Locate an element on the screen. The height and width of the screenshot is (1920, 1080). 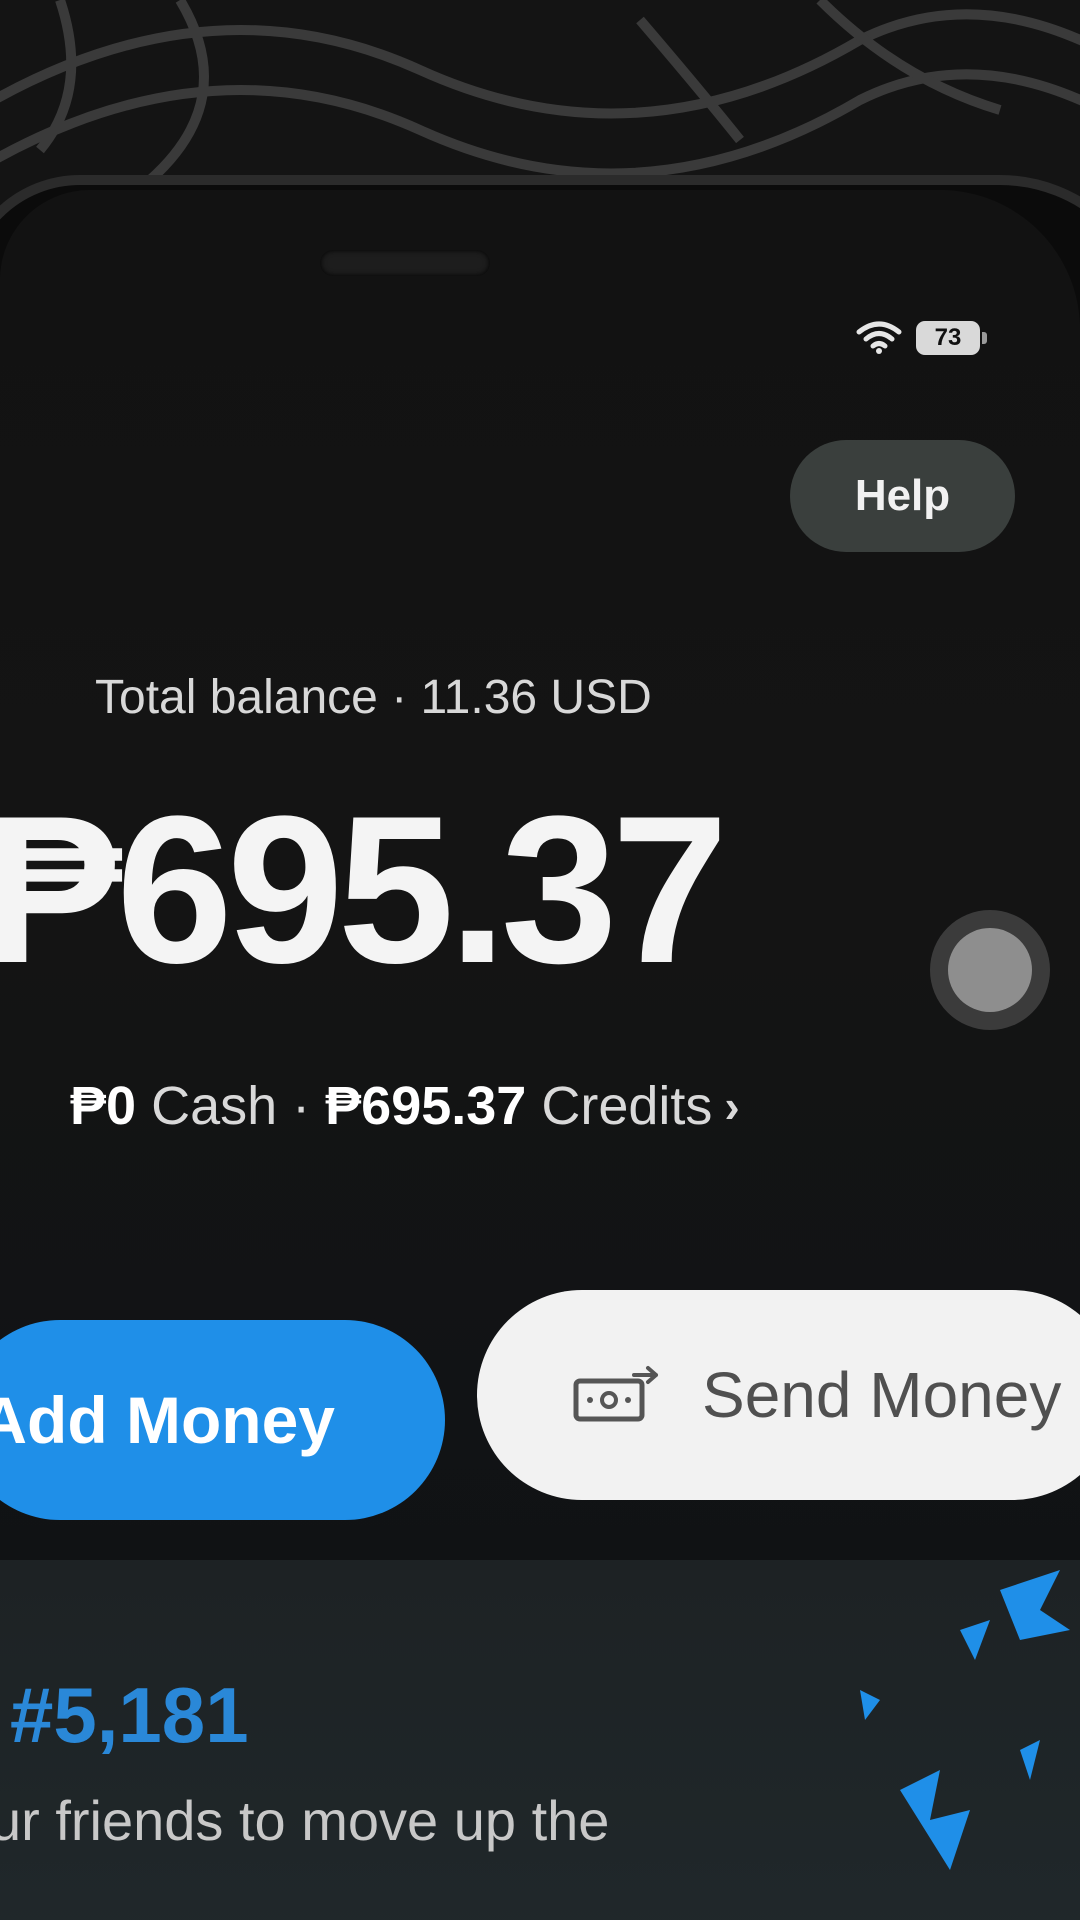
help-button: Help is located at coordinates (902, 496).